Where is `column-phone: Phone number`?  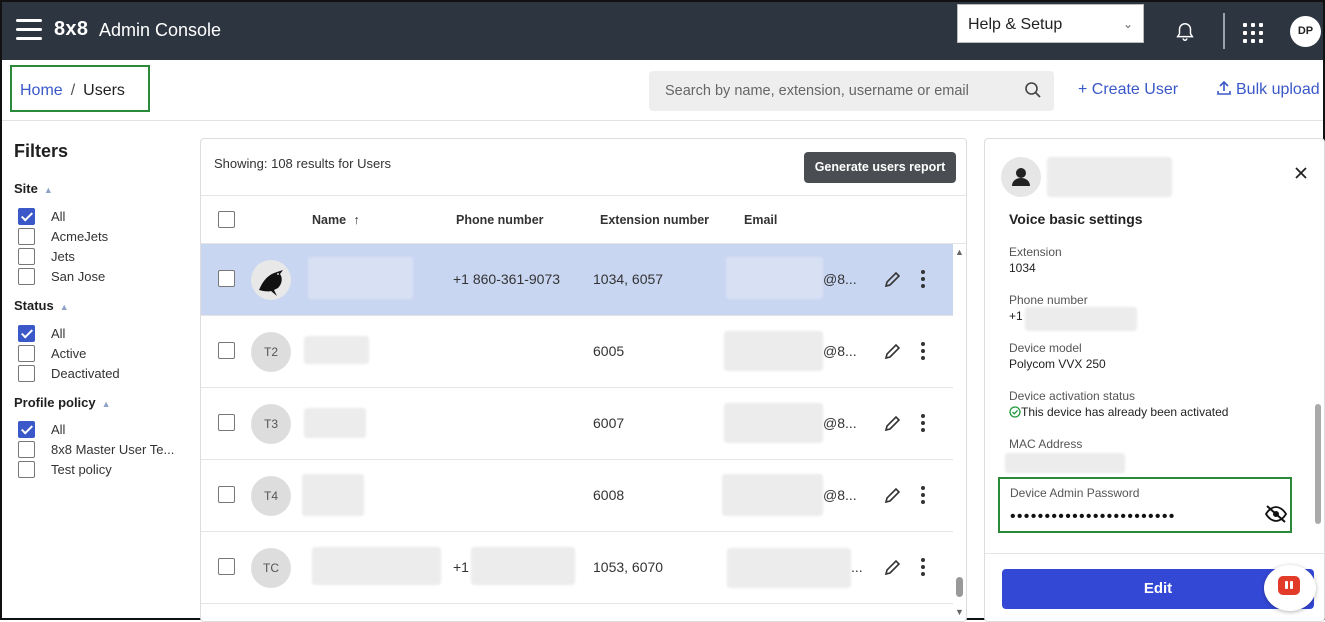
column-phone: Phone number is located at coordinates (500, 220).